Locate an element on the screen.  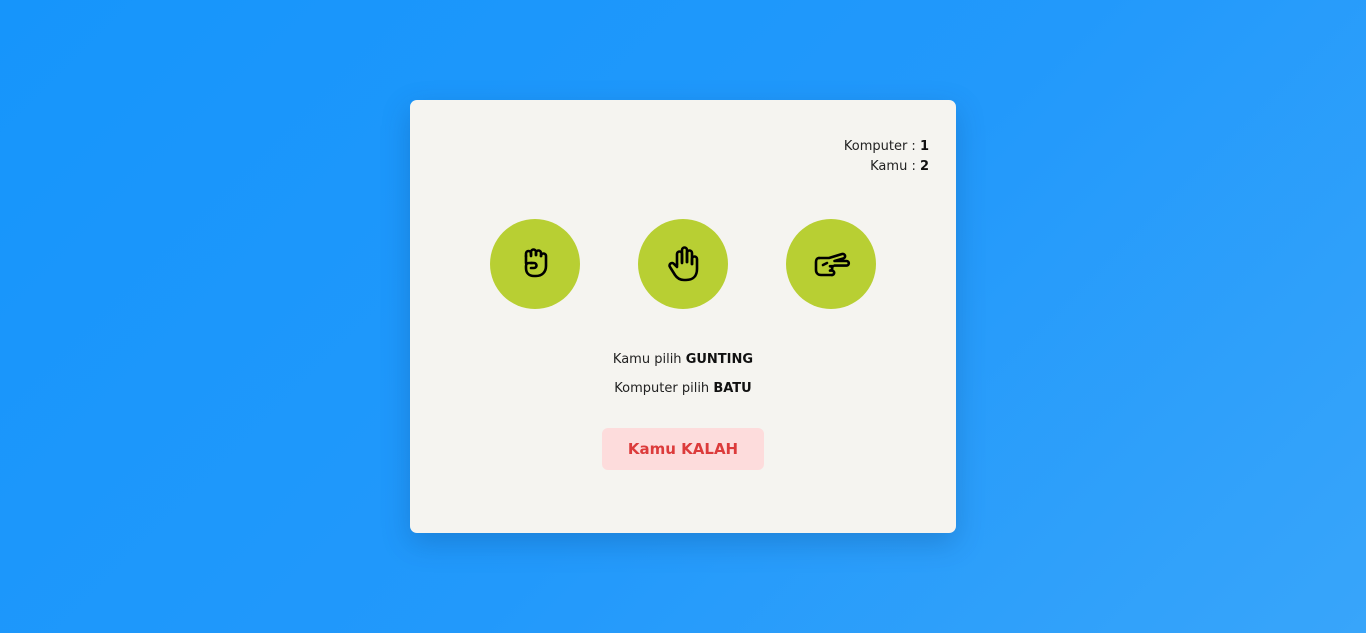
paper-choice-button is located at coordinates (683, 264).